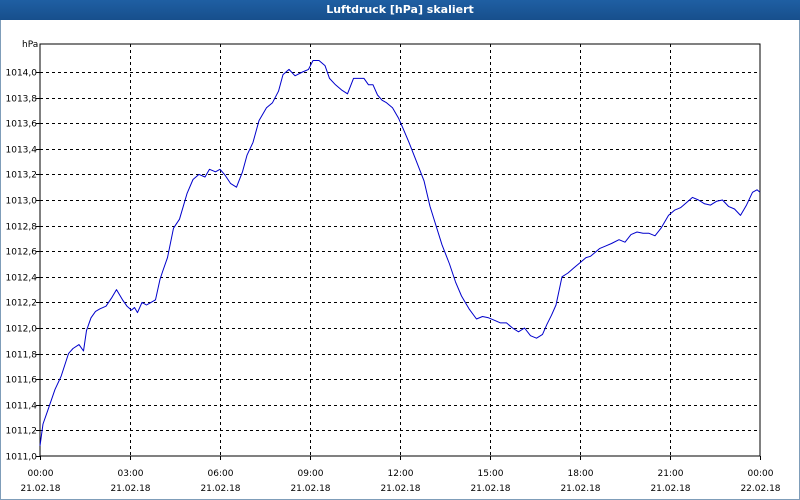 This screenshot has height=500, width=800. I want to click on y-tick-label: 1011,0, so click(22, 458).